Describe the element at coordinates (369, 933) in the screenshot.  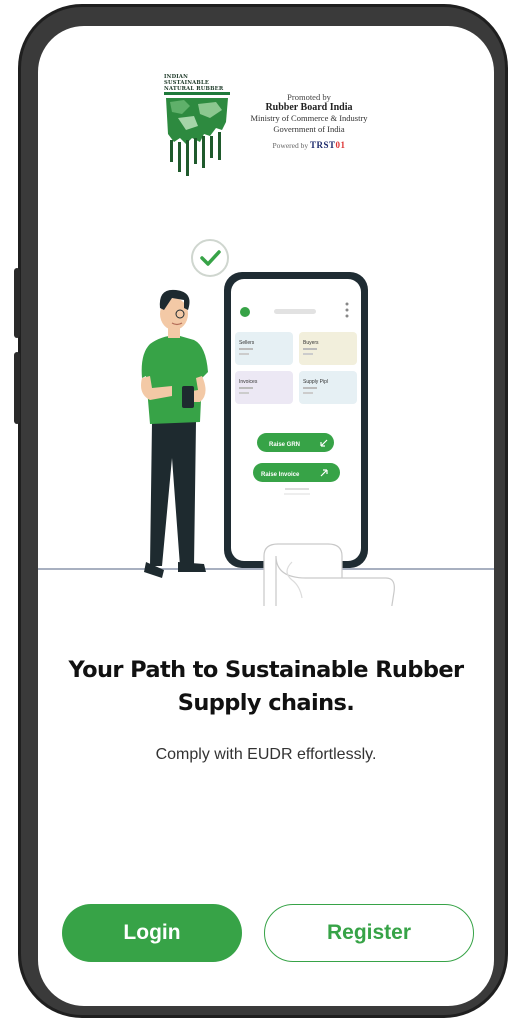
I see `register-button: Register` at that location.